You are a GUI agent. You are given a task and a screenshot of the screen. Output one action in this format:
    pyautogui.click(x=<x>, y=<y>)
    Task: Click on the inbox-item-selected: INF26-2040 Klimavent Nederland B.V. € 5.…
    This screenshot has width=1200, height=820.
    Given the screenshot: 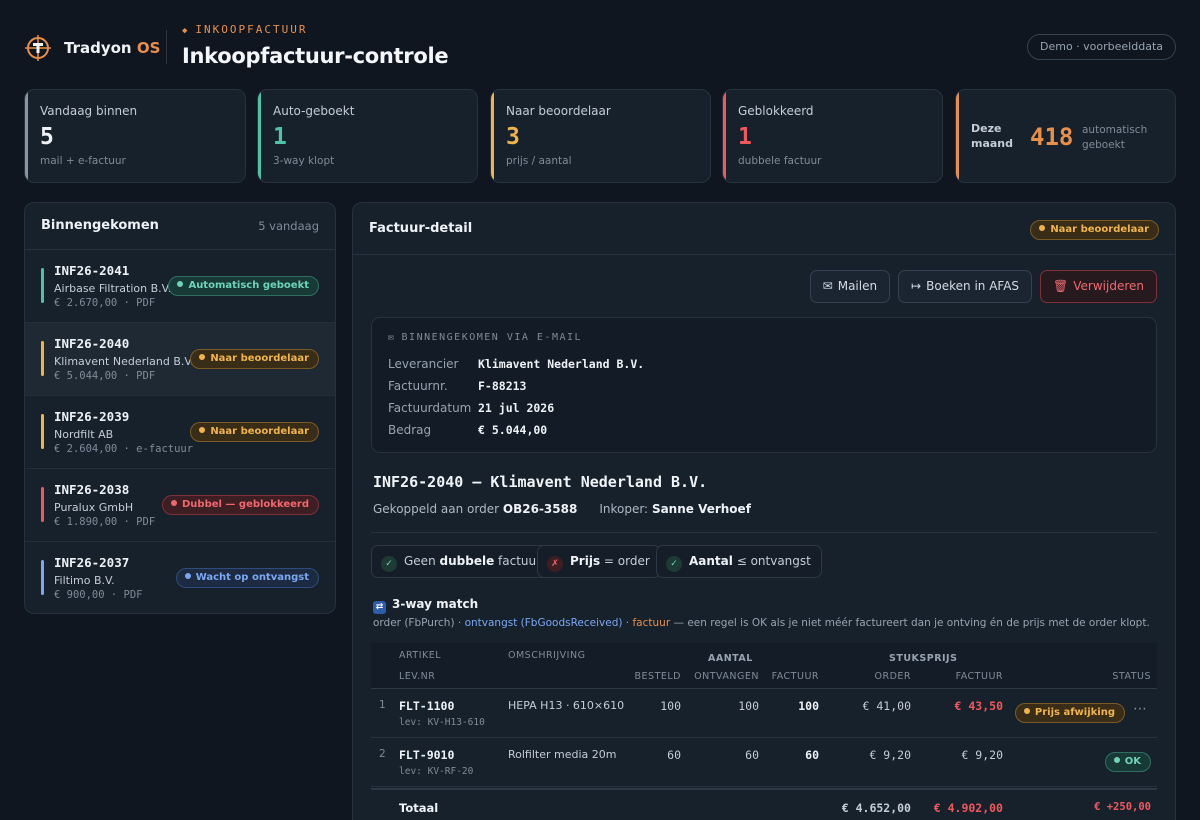 What is the action you would take?
    pyautogui.click(x=180, y=359)
    